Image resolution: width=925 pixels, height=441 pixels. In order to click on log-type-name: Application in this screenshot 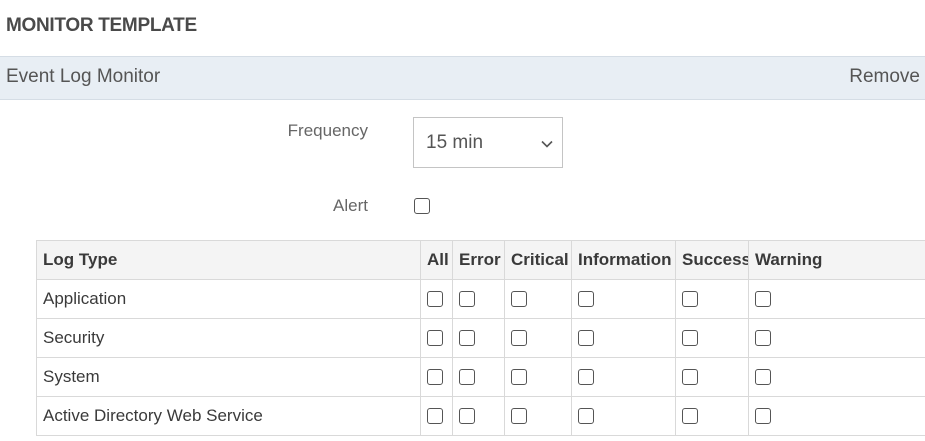, I will do `click(228, 299)`.